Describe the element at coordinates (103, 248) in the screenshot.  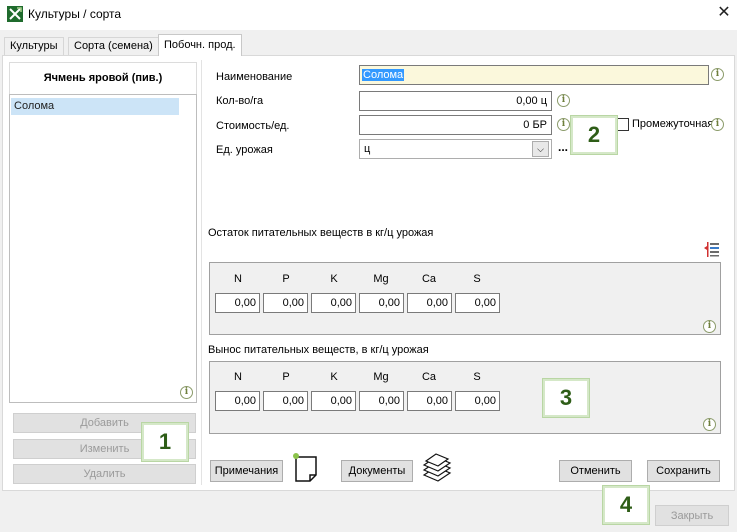
I see `byproduct-list` at that location.